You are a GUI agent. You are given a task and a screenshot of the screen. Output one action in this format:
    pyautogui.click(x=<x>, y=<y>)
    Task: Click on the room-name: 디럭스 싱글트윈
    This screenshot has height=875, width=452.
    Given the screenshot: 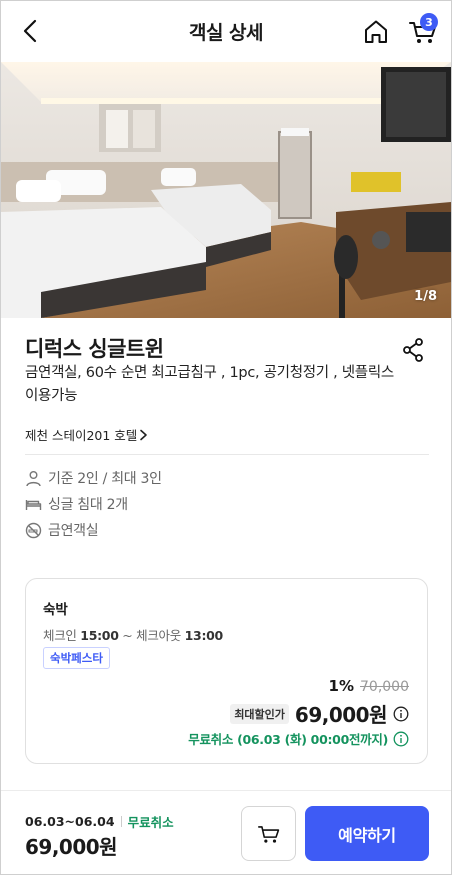 What is the action you would take?
    pyautogui.click(x=94, y=349)
    